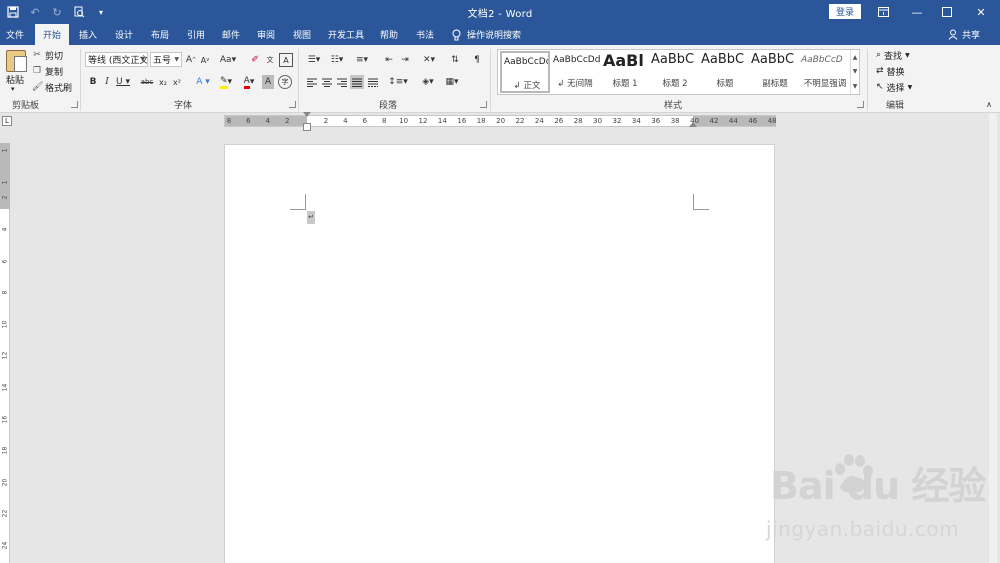 This screenshot has height=563, width=1000. What do you see at coordinates (74, 104) in the screenshot?
I see `clipboard-launcher-icon` at bounding box center [74, 104].